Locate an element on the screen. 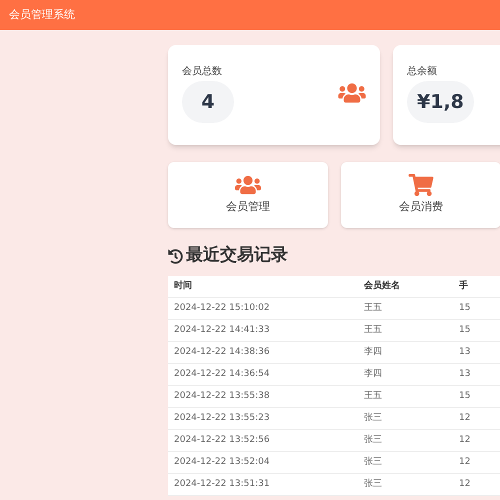 This screenshot has width=500, height=500. table-cell-text: 2024-12-22 14:41:33 is located at coordinates (222, 330).